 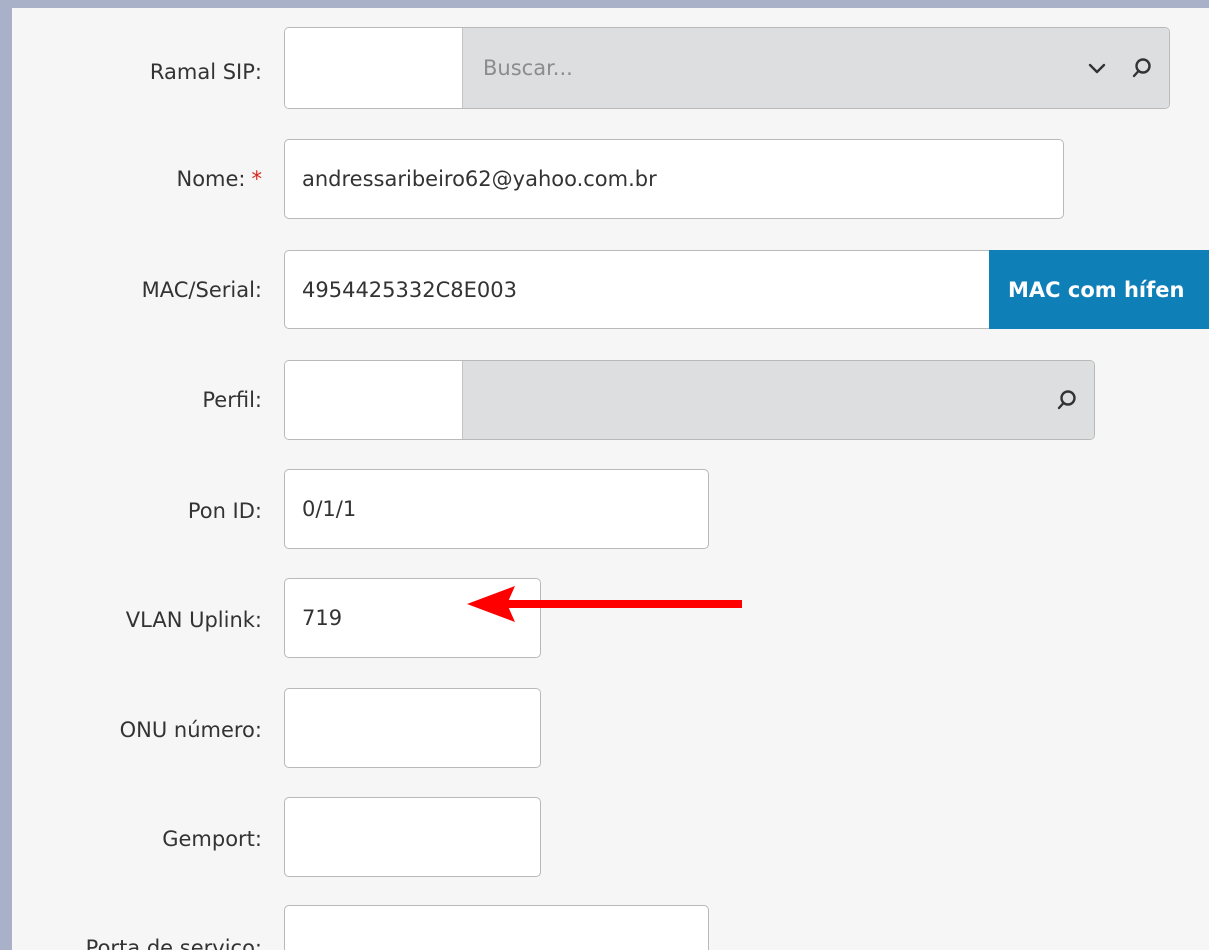 What do you see at coordinates (205, 72) in the screenshot?
I see `ramal-sip-label: Ramal SIP:` at bounding box center [205, 72].